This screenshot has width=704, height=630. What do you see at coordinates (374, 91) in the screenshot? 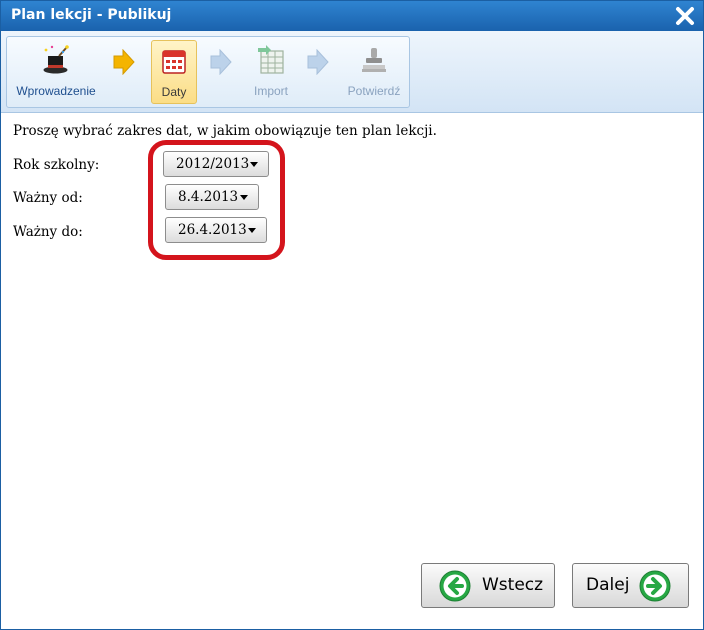
I see `step-label: Potwierdź` at bounding box center [374, 91].